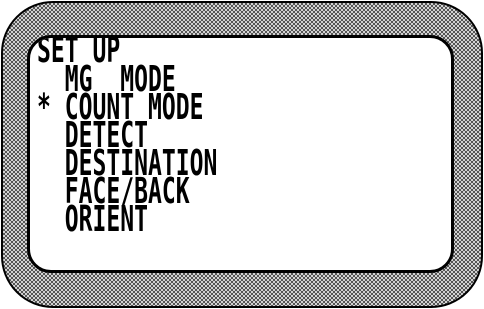  I want to click on selection-cursor: *, so click(44, 107).